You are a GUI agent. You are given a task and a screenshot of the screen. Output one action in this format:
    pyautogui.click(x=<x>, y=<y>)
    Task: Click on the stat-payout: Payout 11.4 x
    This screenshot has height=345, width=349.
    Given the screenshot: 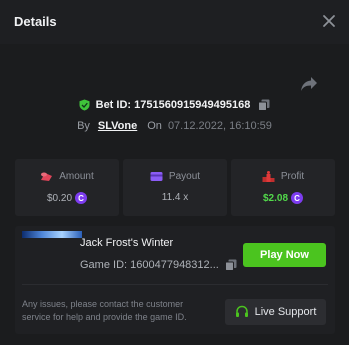 What is the action you would take?
    pyautogui.click(x=175, y=187)
    